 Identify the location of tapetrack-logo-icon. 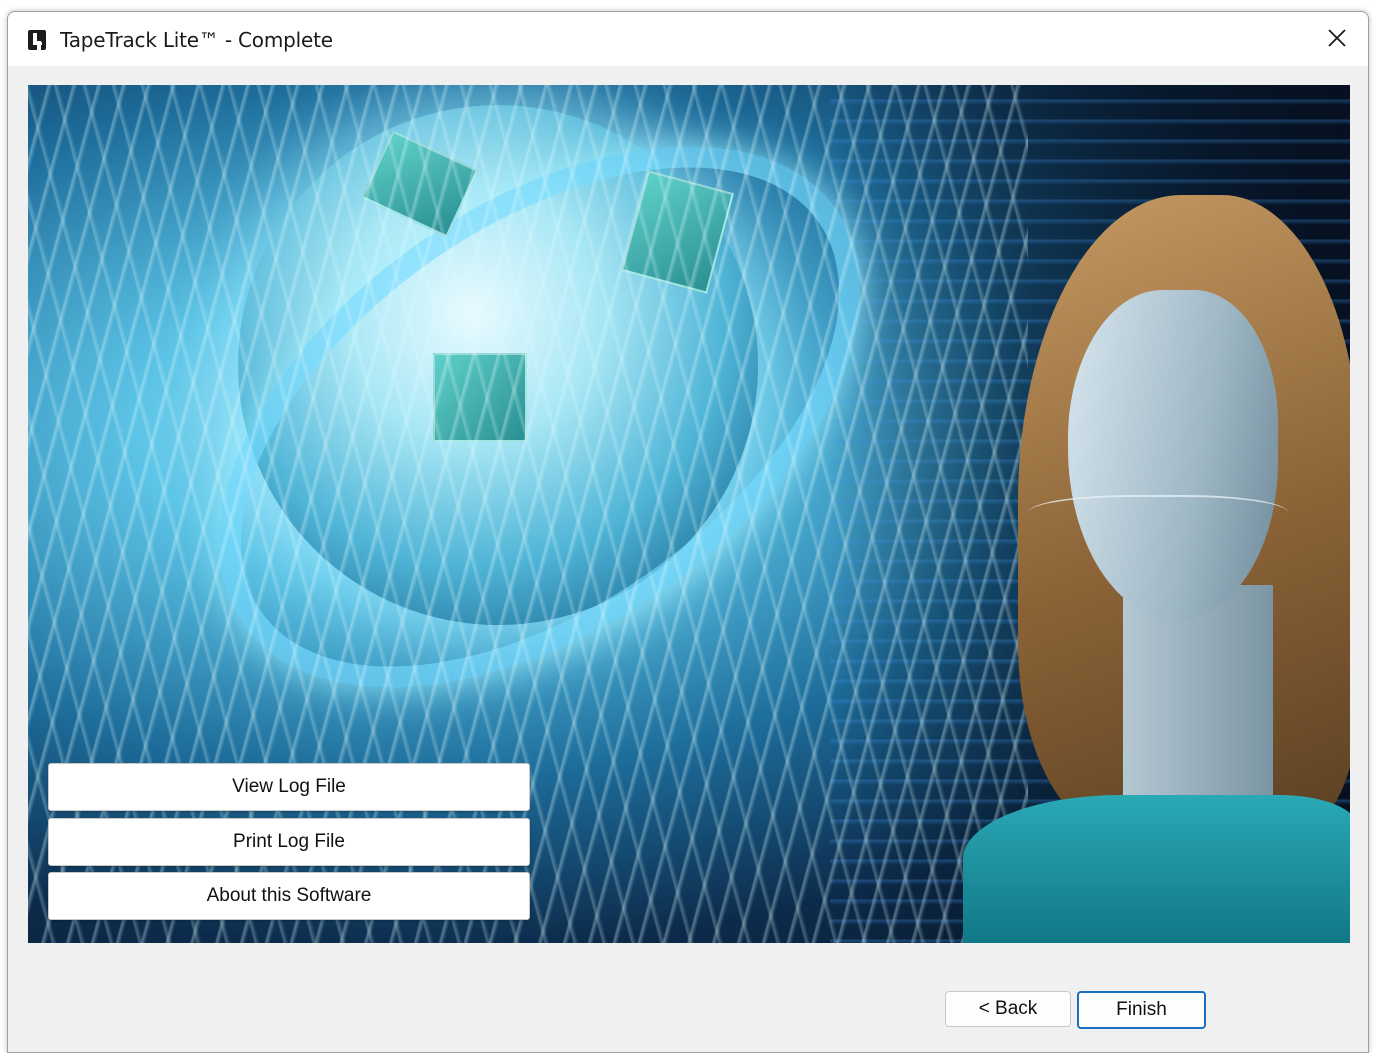
(37, 40).